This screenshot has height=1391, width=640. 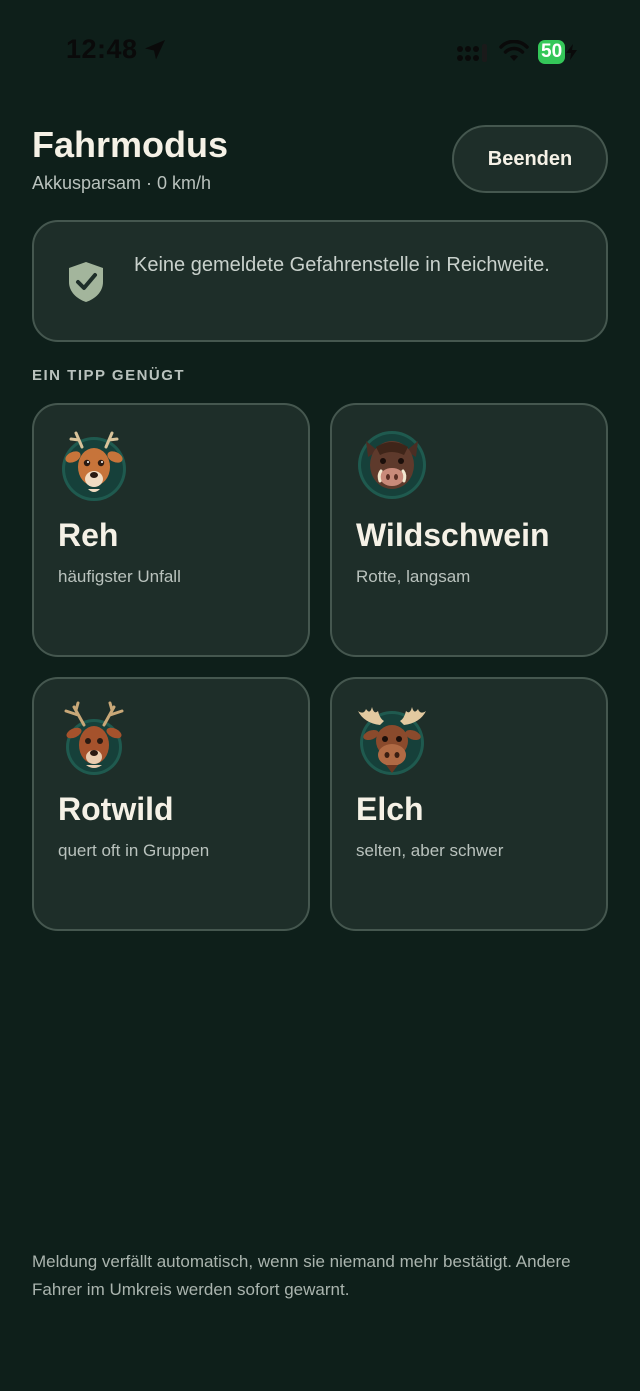 What do you see at coordinates (119, 576) in the screenshot?
I see `animal-description: häufigster Unfall` at bounding box center [119, 576].